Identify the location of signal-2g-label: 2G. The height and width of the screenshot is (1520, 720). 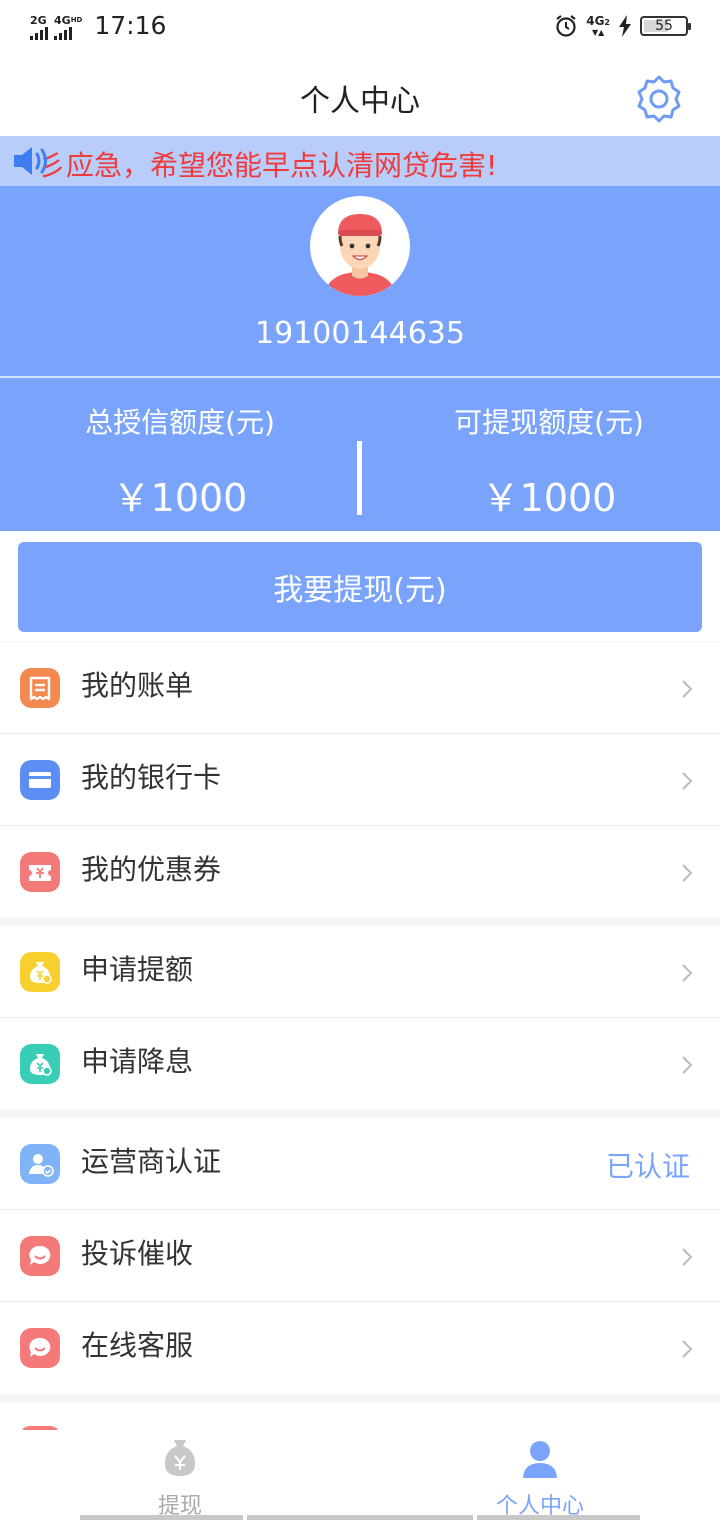
(38, 20).